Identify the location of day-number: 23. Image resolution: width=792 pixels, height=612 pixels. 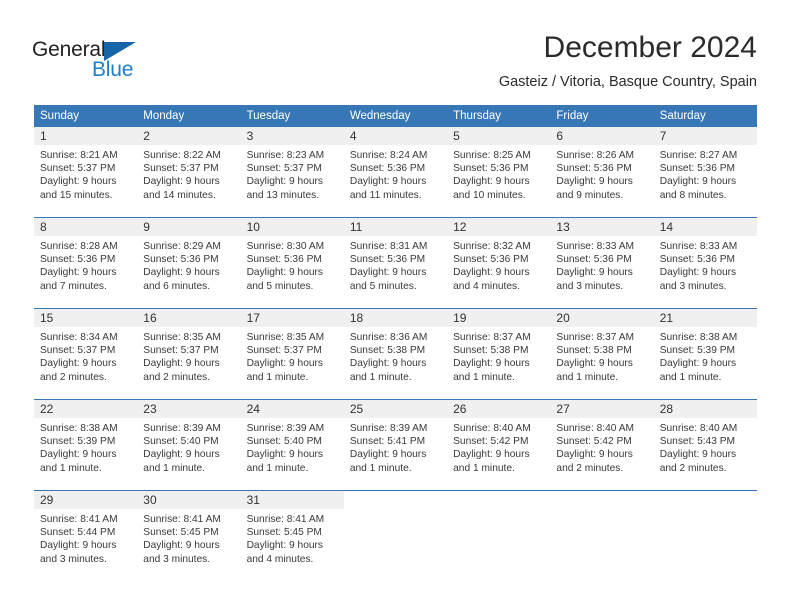
(189, 409).